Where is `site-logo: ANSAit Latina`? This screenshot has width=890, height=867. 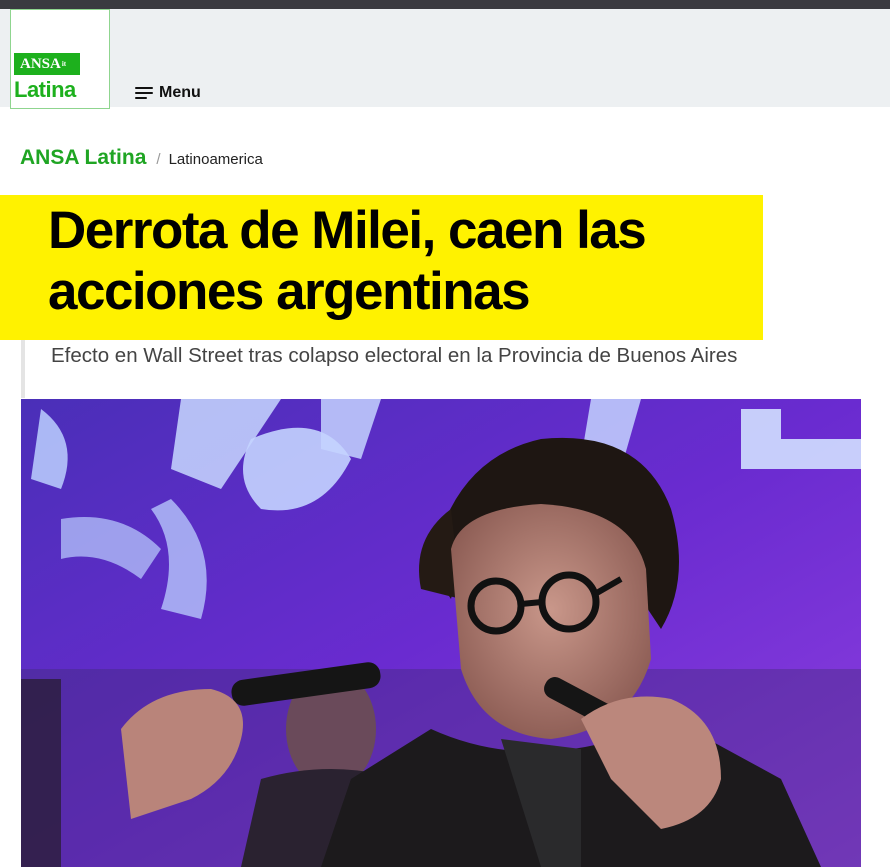
site-logo: ANSAit Latina is located at coordinates (60, 59).